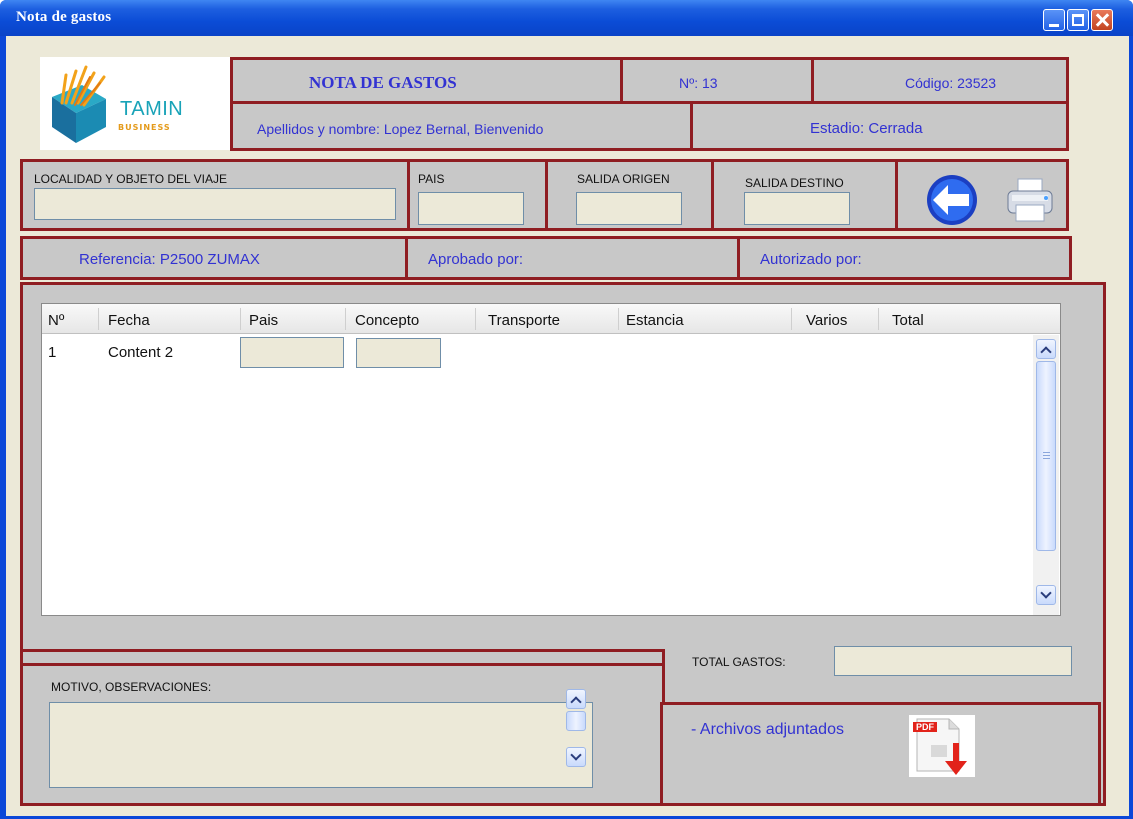 The width and height of the screenshot is (1133, 819). What do you see at coordinates (130, 179) in the screenshot?
I see `locality-label: LOCALIDAD Y OBJETO DEL VIAJE` at bounding box center [130, 179].